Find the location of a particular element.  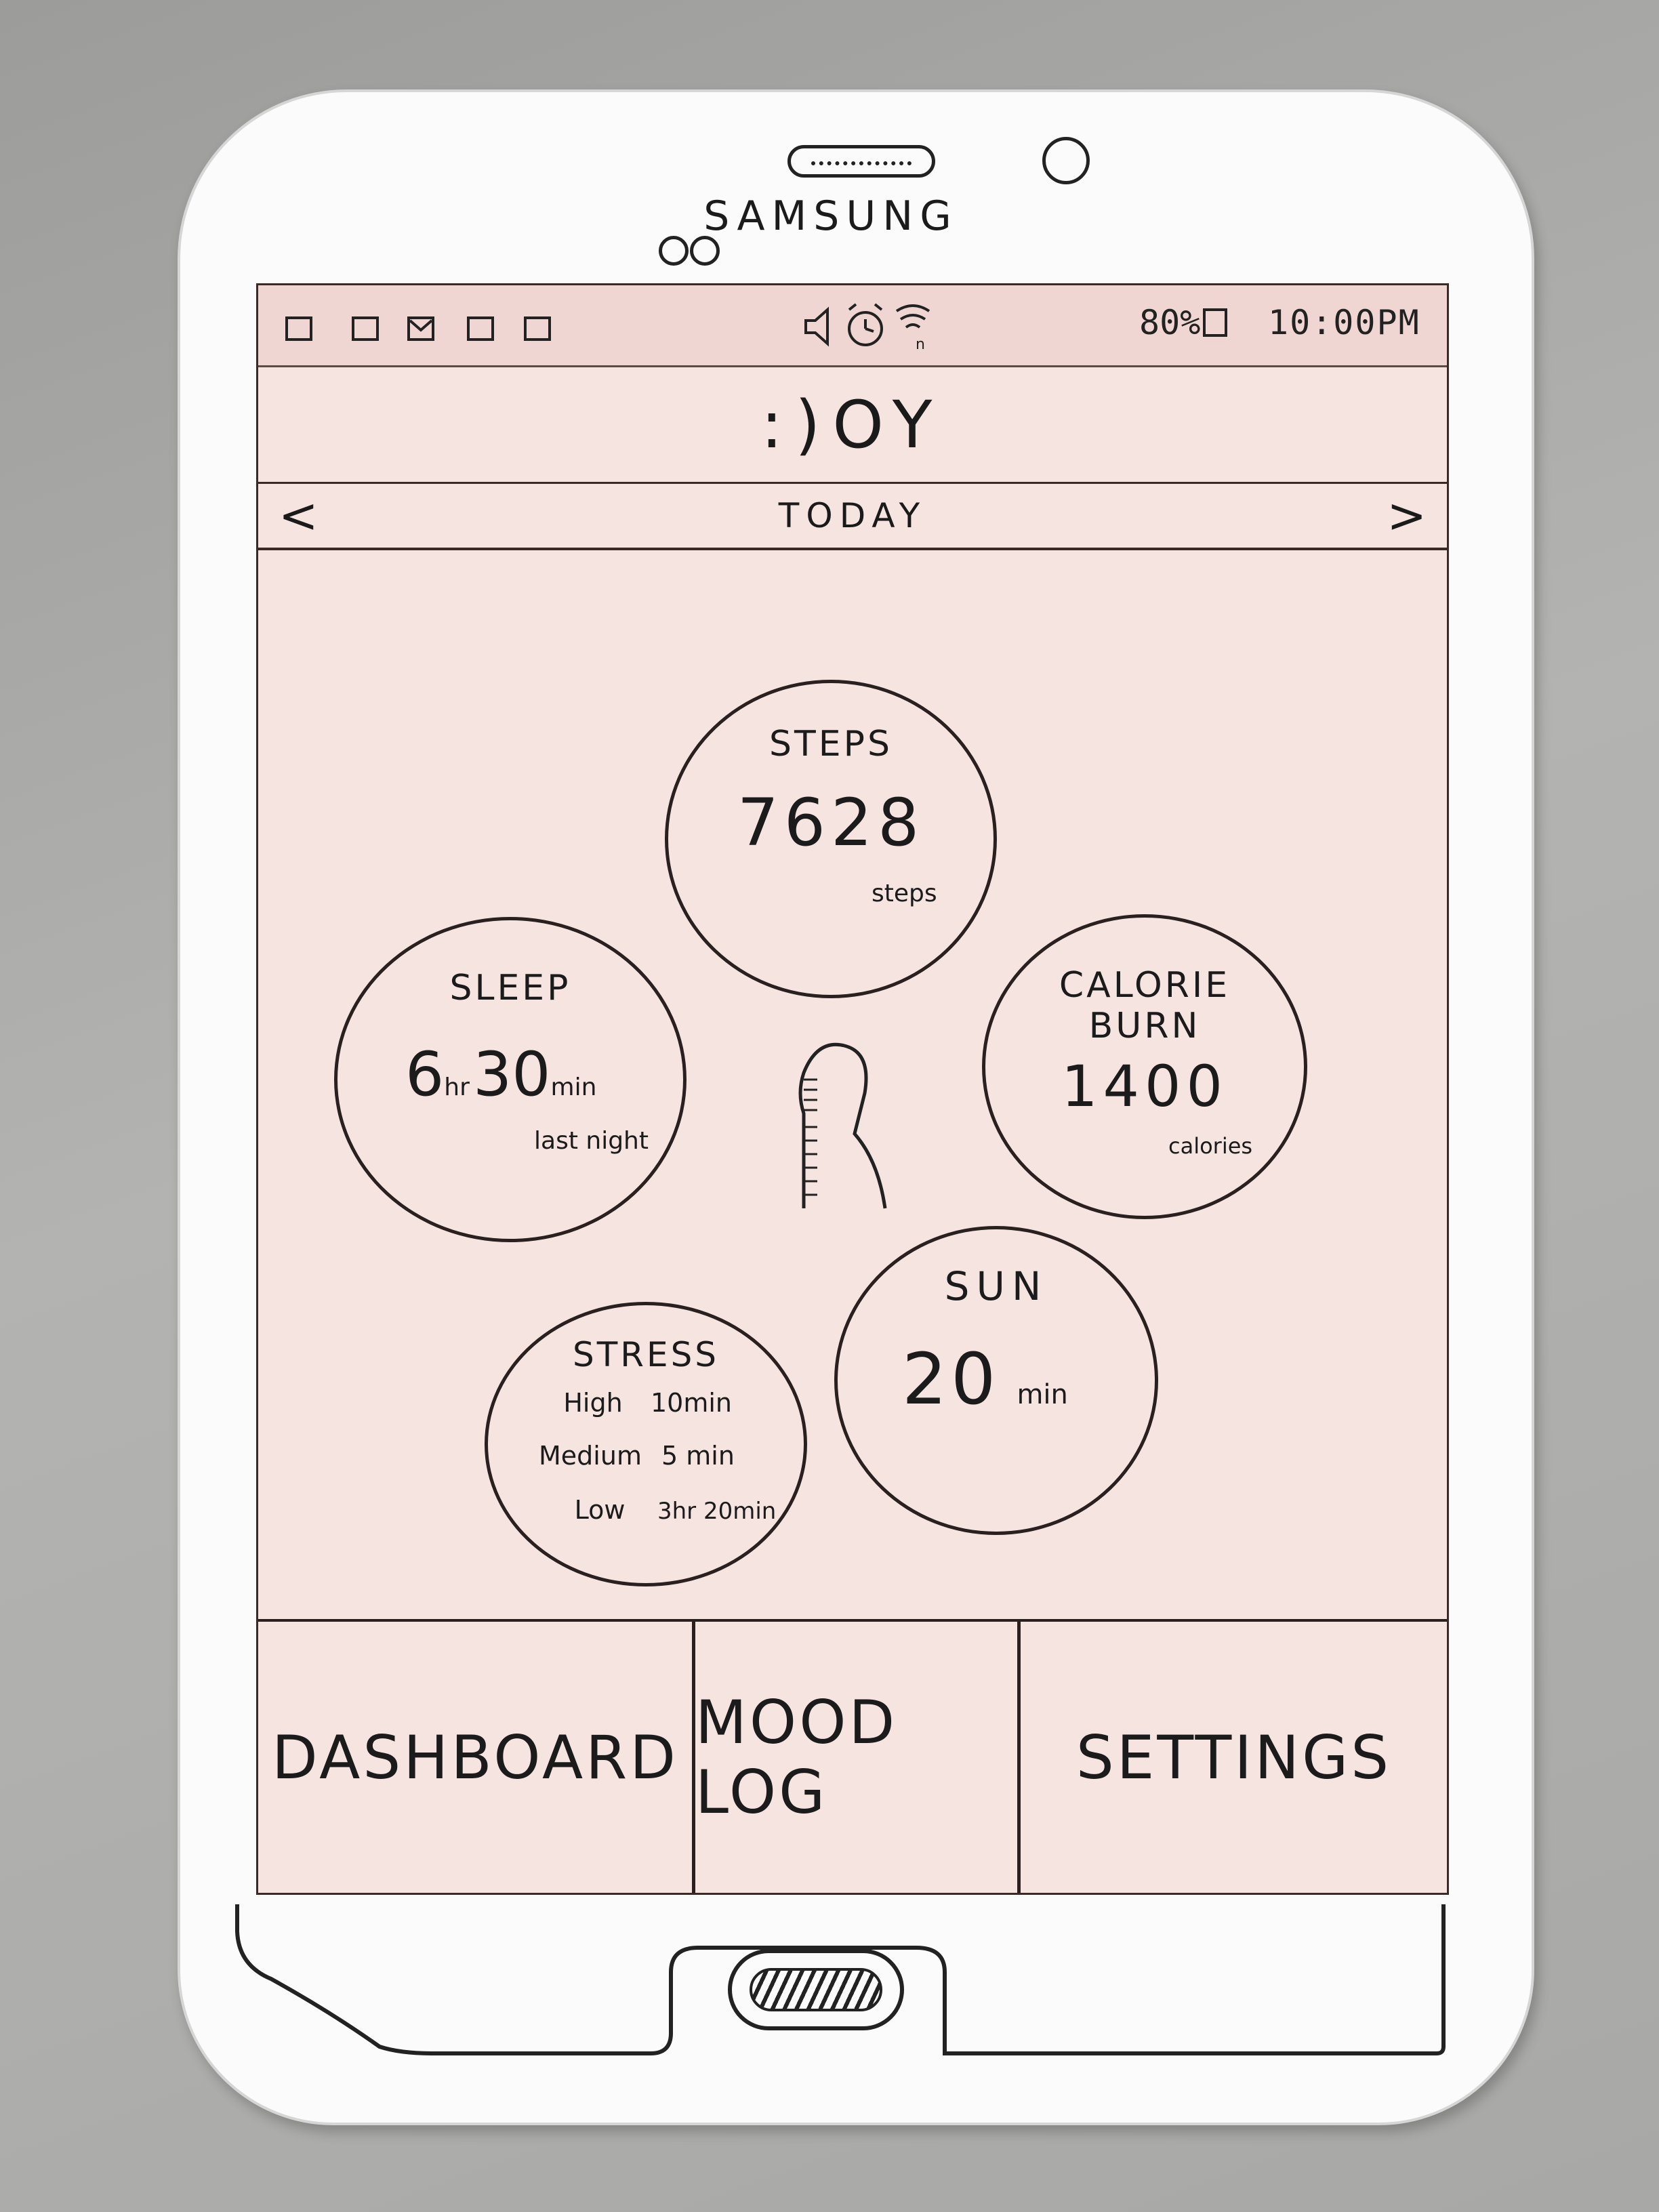

earpiece-speaker is located at coordinates (861, 162).